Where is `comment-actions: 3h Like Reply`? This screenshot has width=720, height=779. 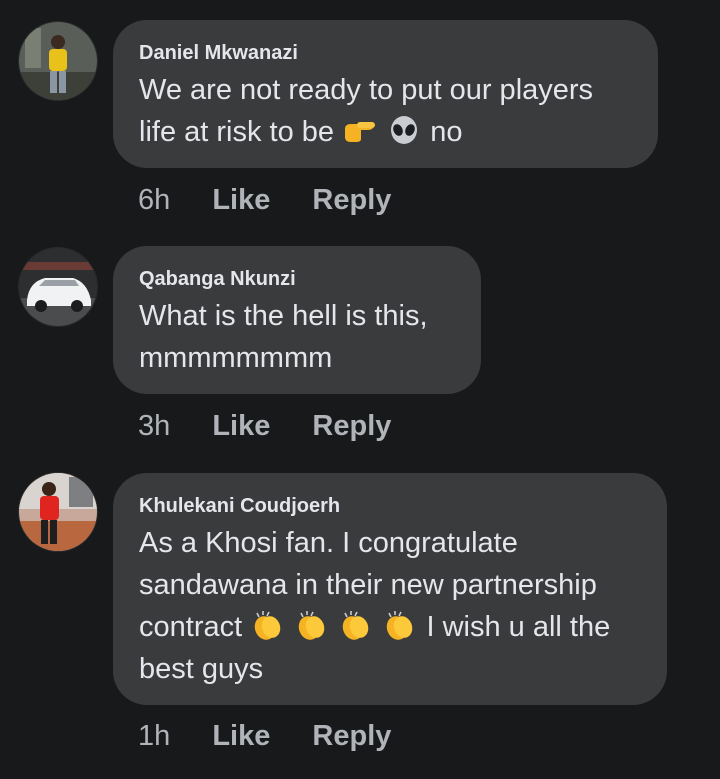
comment-actions: 3h Like Reply is located at coordinates (264, 426).